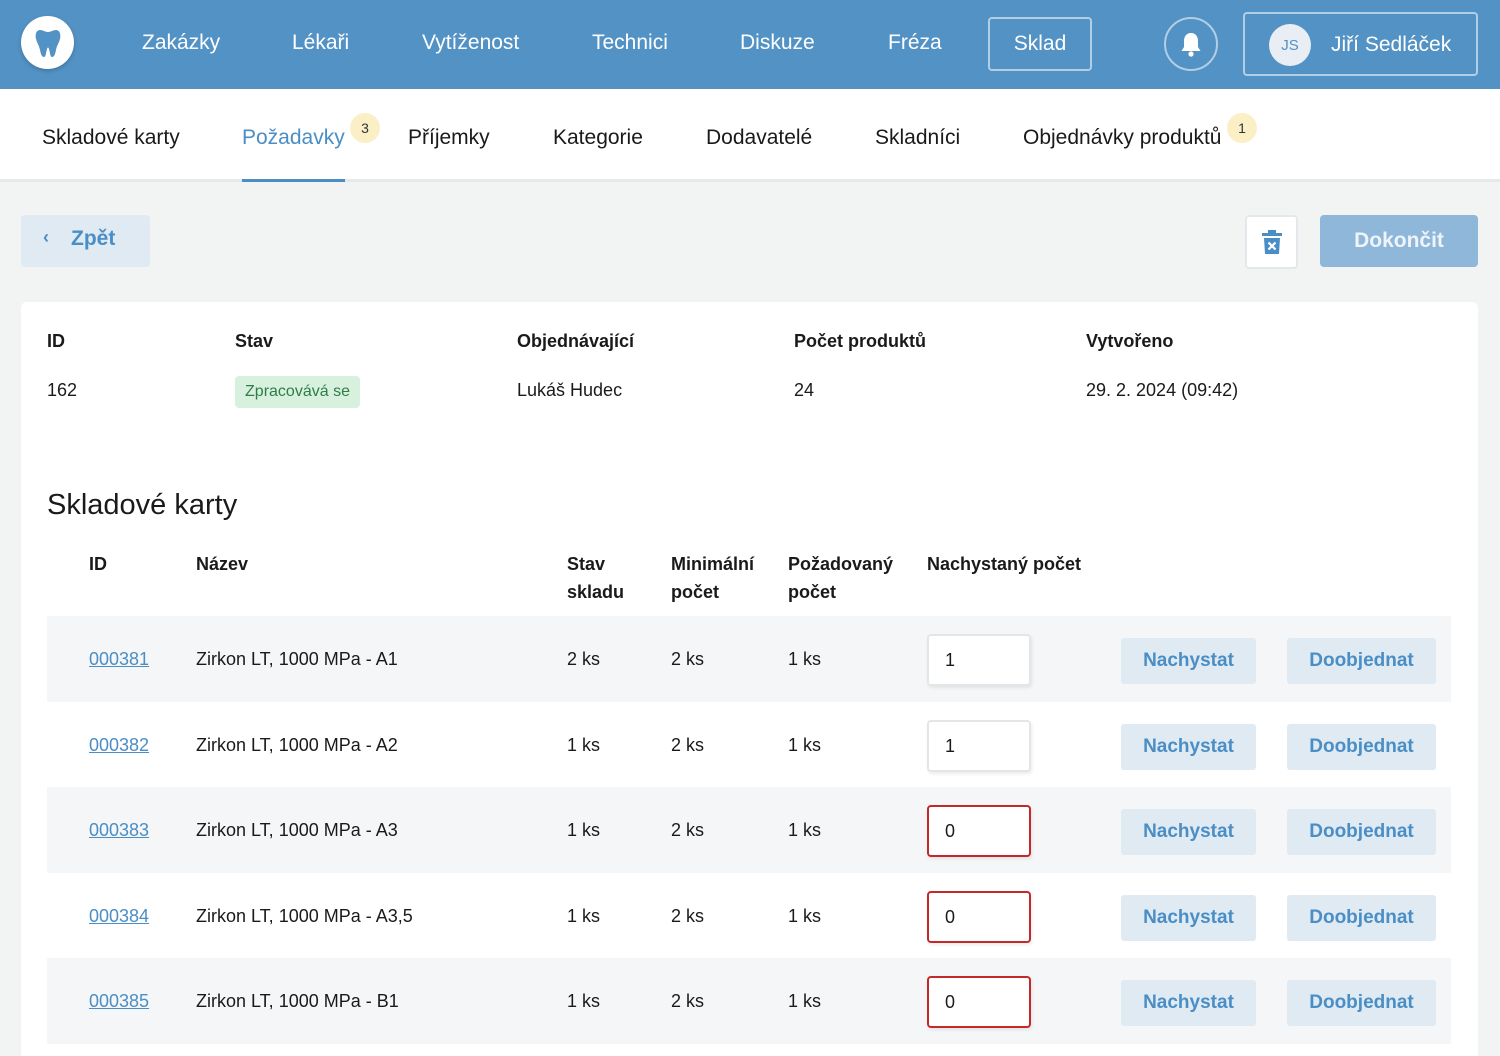 The width and height of the screenshot is (1500, 1056). What do you see at coordinates (142, 505) in the screenshot?
I see `section-title-stock-cards: Skladové karty` at bounding box center [142, 505].